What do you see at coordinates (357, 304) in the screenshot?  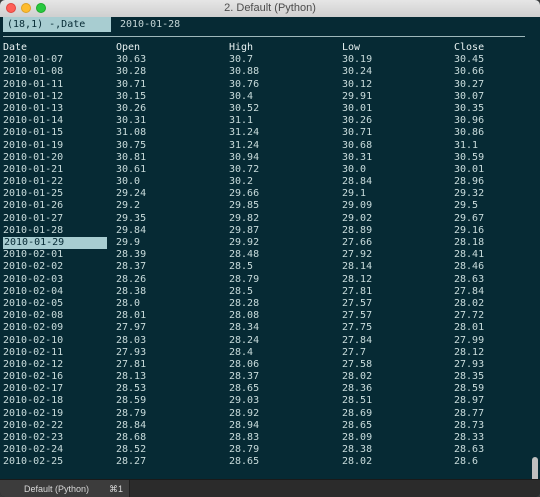 I see `value-cell: 27.57` at bounding box center [357, 304].